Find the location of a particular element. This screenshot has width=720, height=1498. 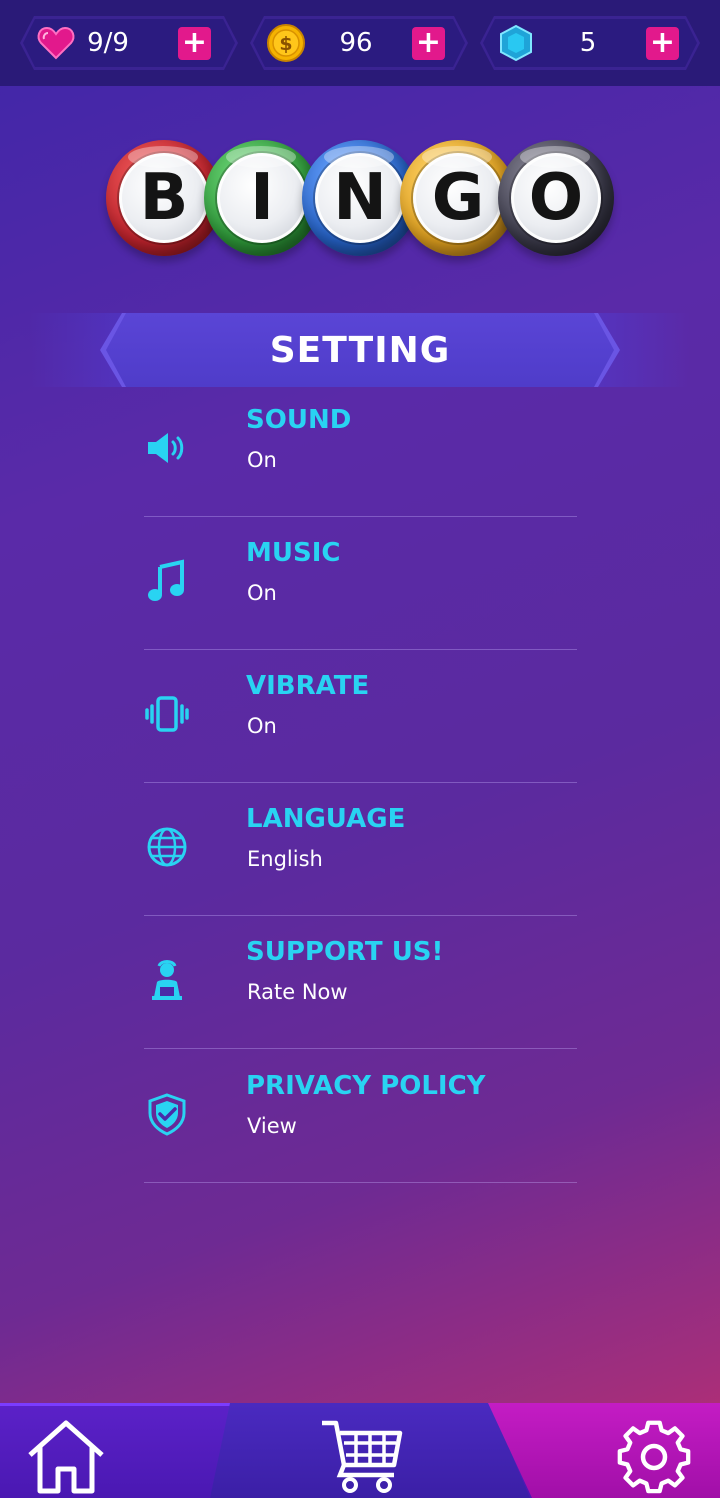

setting-label: LANGUAGE is located at coordinates (326, 819).